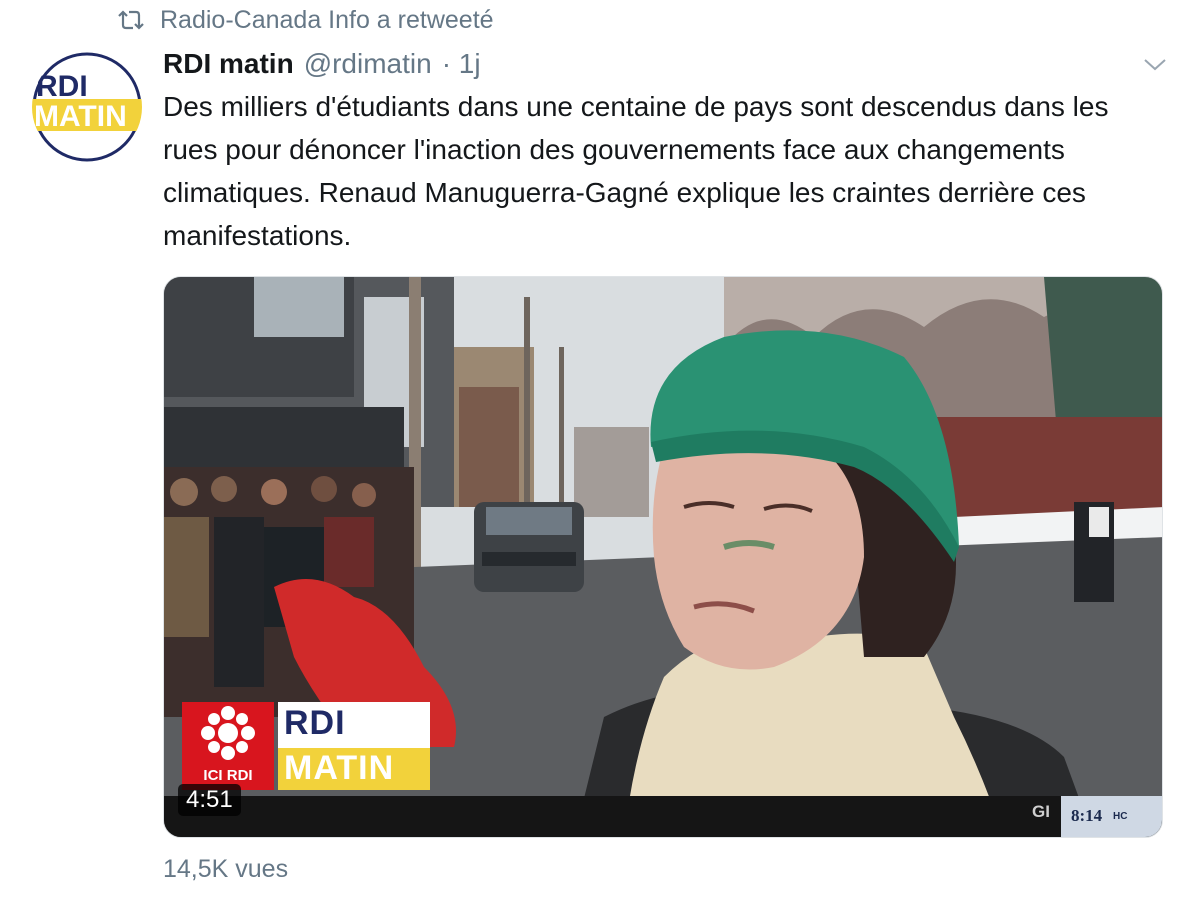  Describe the element at coordinates (315, 723) in the screenshot. I see `rdi-bug-top: RDI` at that location.